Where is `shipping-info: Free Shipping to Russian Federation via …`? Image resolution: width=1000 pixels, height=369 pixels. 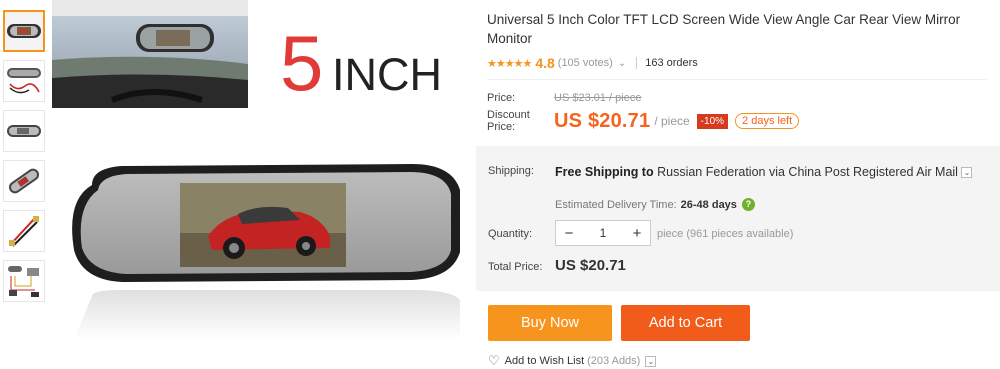
shipping-info: Free Shipping to Russian Federation via … is located at coordinates (770, 172).